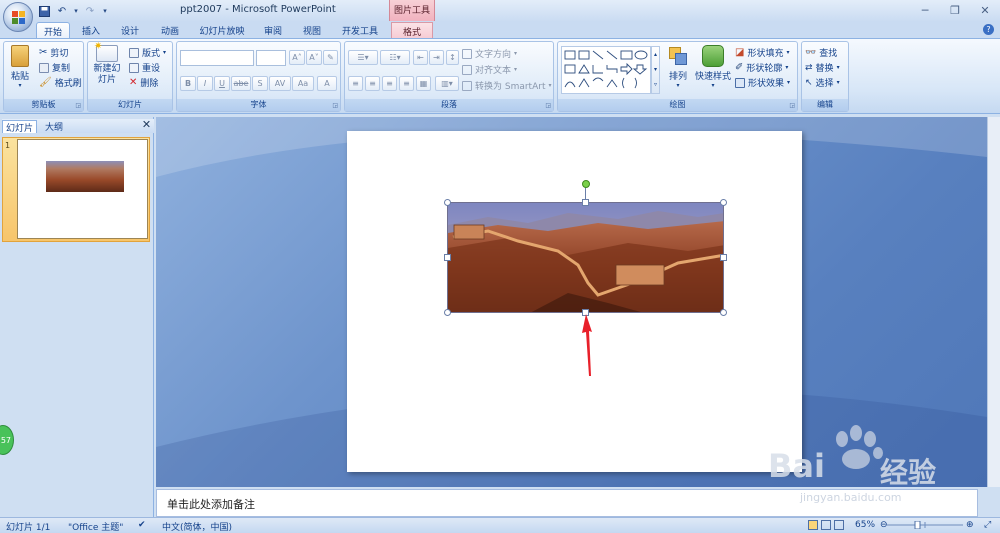  What do you see at coordinates (447, 202) in the screenshot?
I see `resize-handle-top-left` at bounding box center [447, 202].